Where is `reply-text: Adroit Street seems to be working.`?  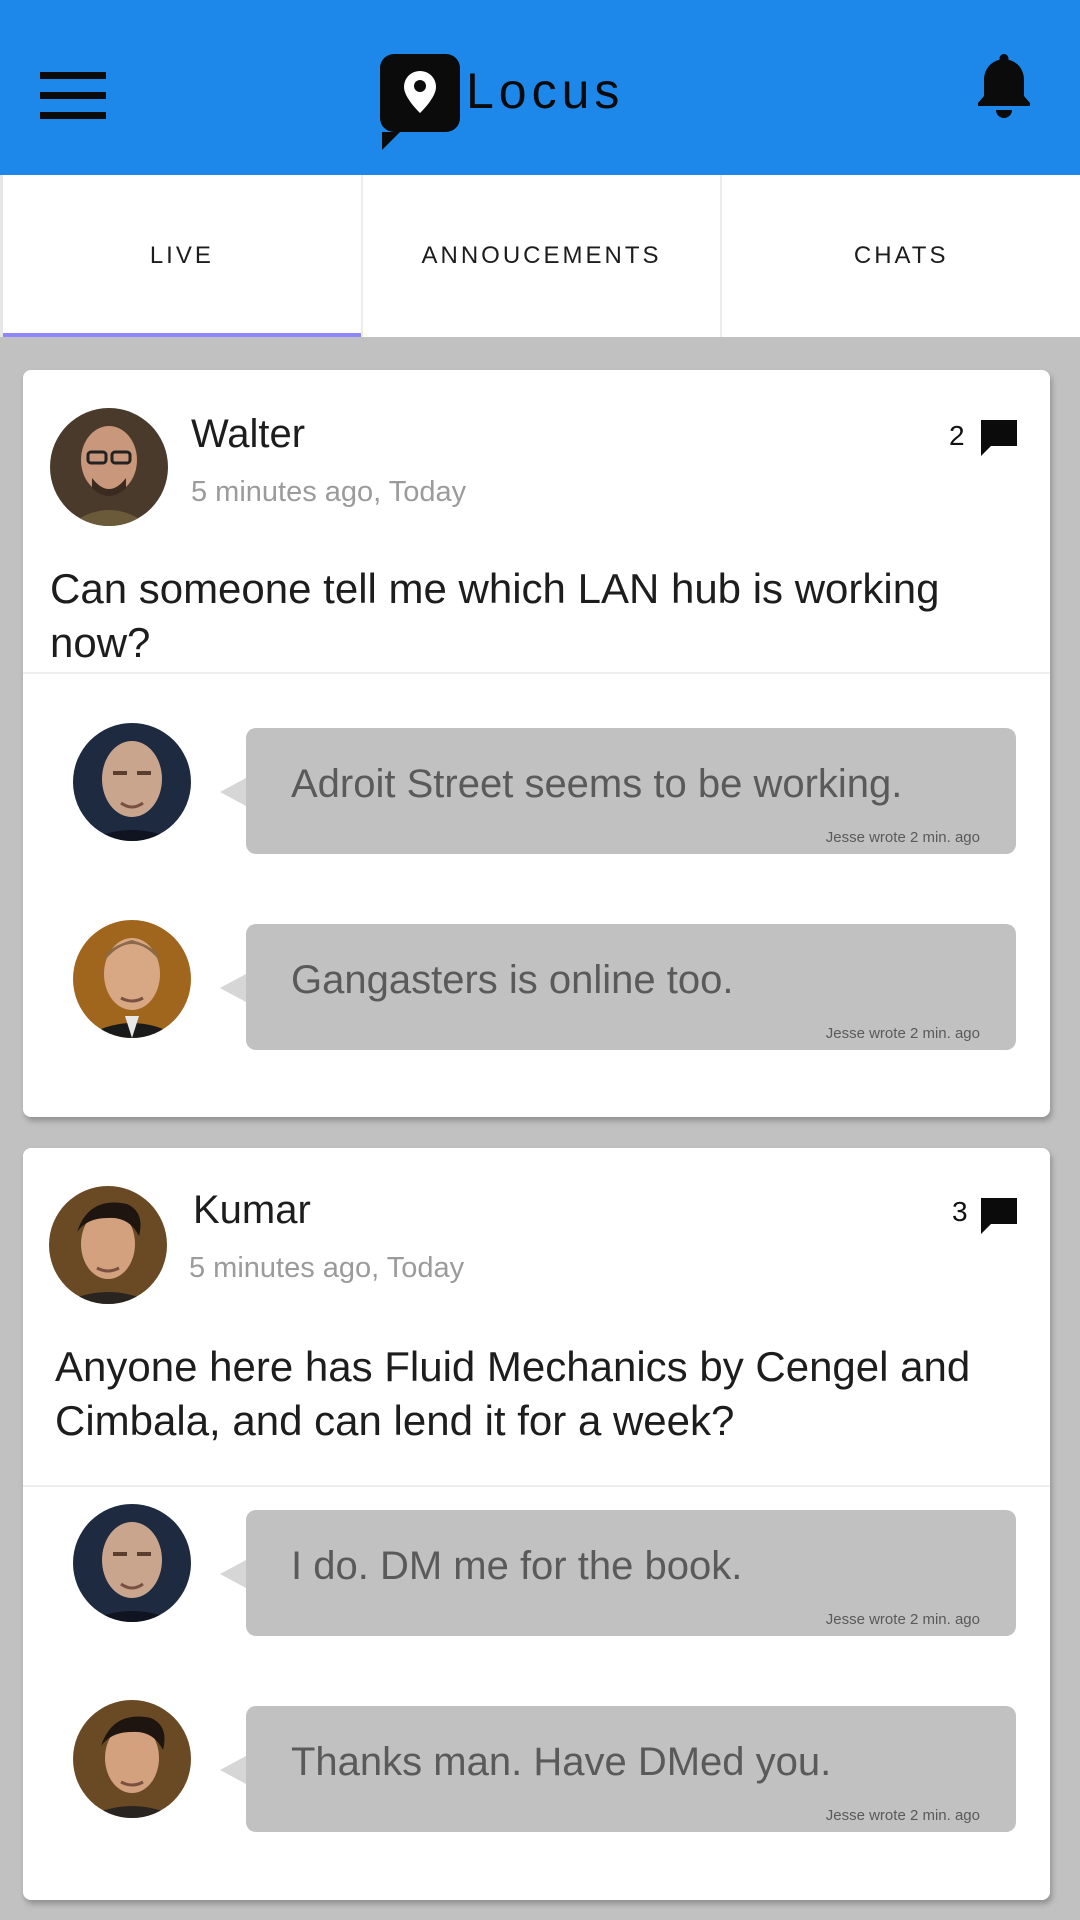 reply-text: Adroit Street seems to be working. is located at coordinates (597, 784).